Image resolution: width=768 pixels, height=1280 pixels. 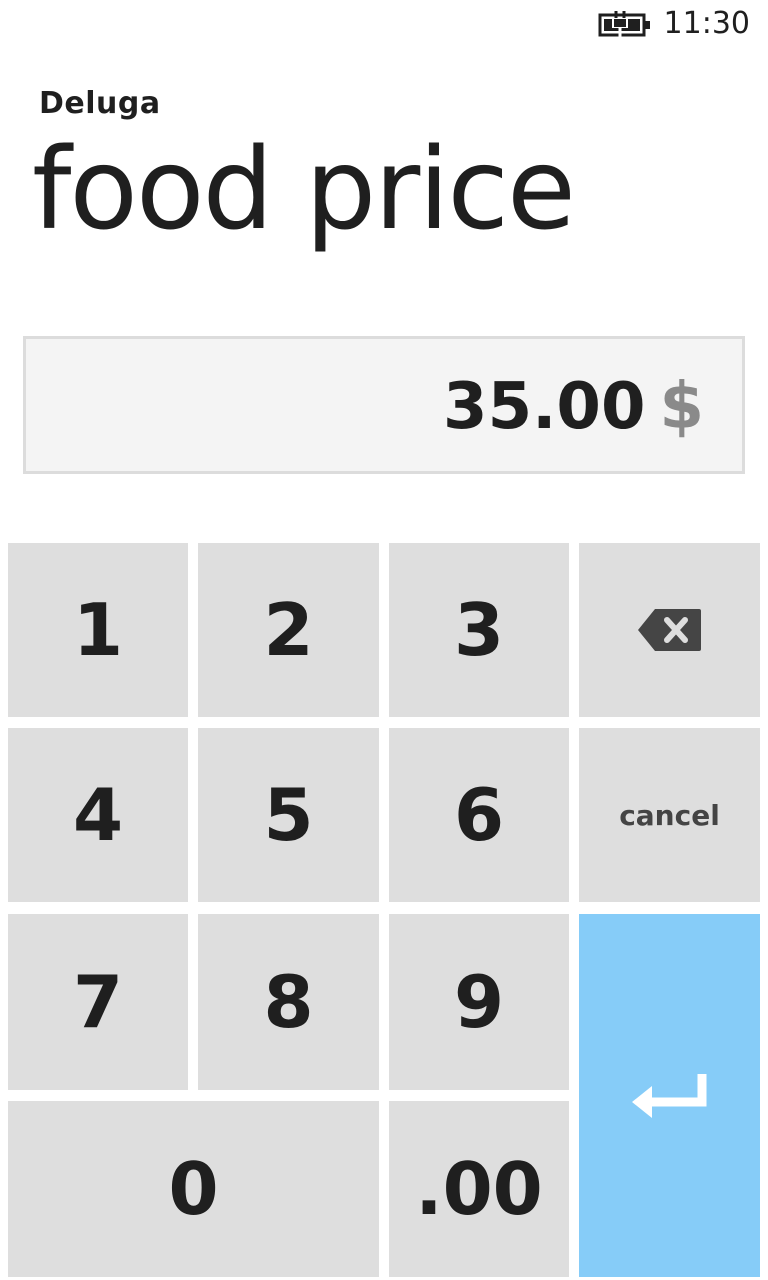 I want to click on backspace-icon, so click(x=670, y=630).